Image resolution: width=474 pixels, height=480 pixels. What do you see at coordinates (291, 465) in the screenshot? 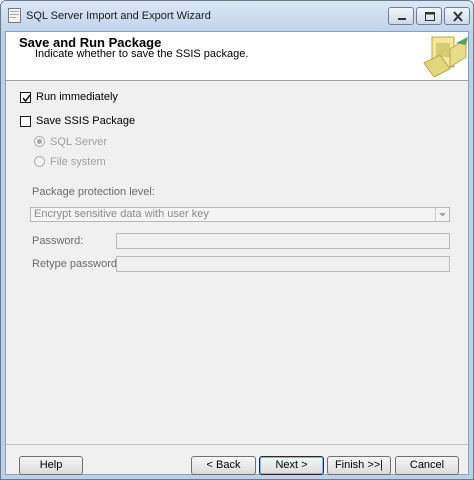
I see `next-button: Next >` at bounding box center [291, 465].